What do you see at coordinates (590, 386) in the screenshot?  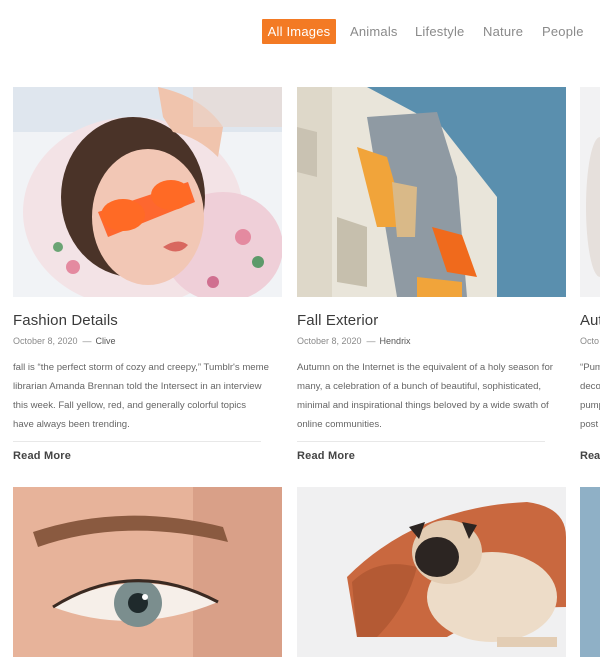 I see `excerpt-line: deco` at bounding box center [590, 386].